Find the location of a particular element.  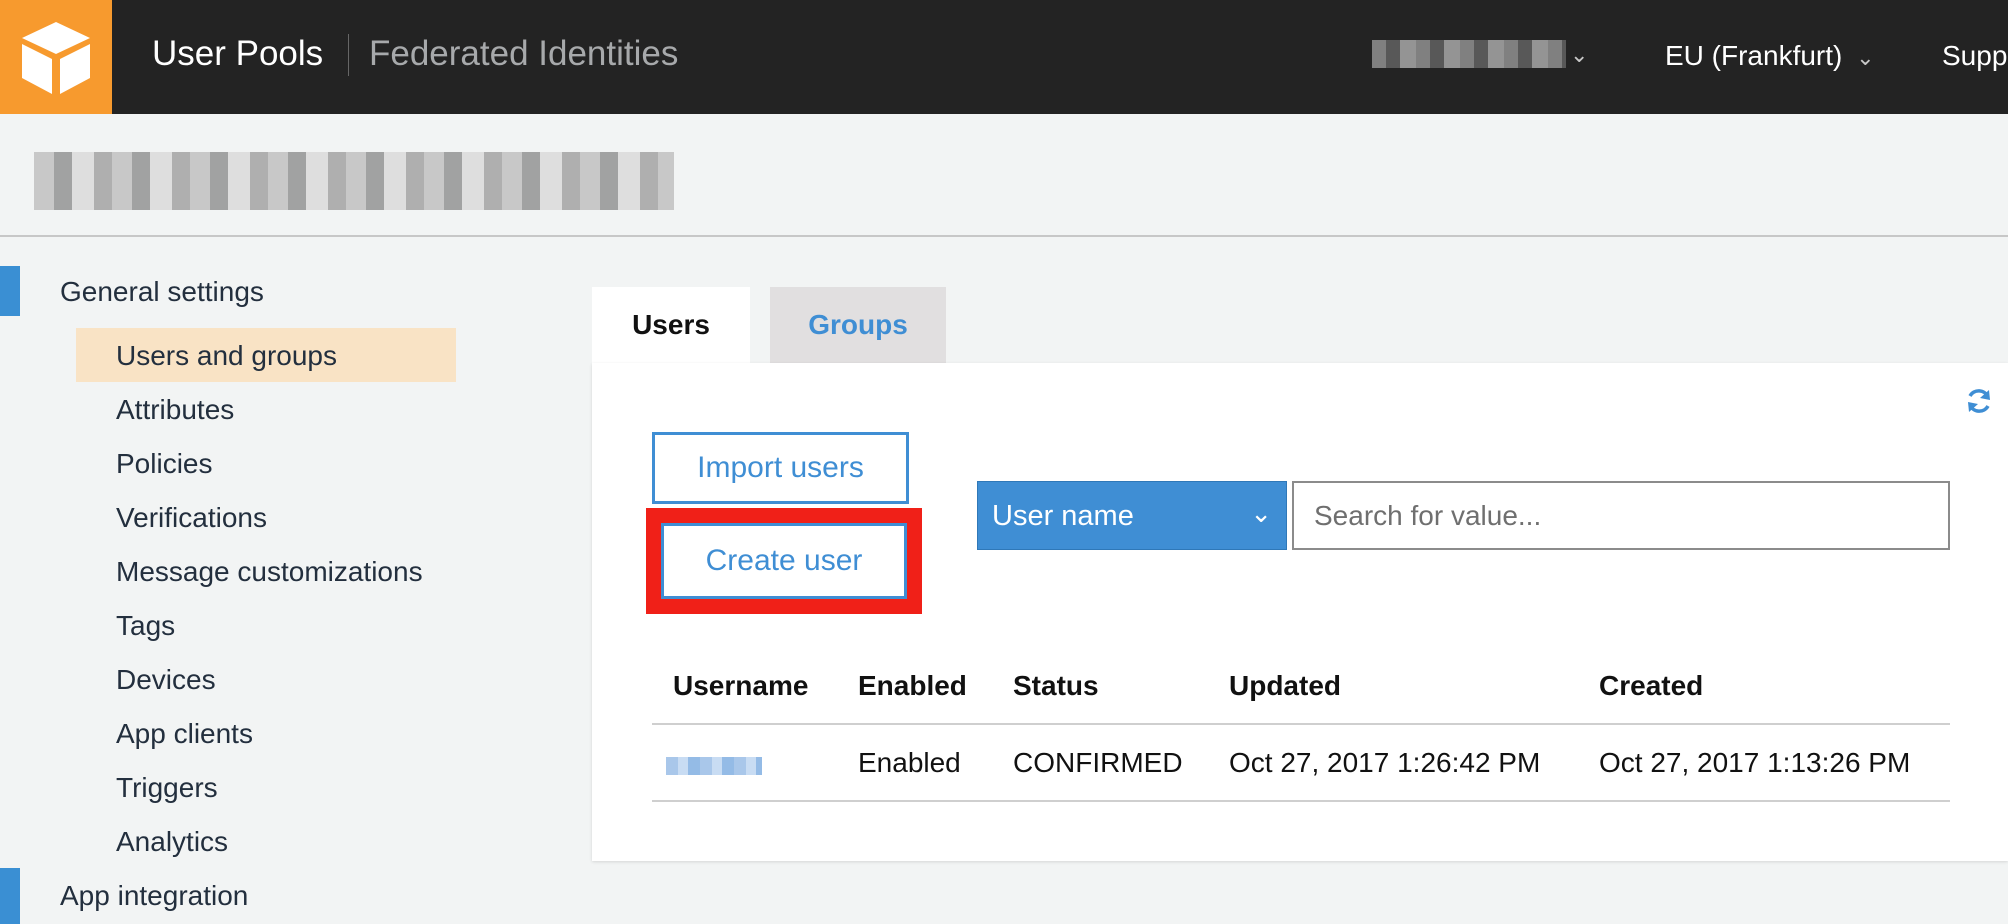

sidebar-item-verifications: Verifications is located at coordinates (191, 518).